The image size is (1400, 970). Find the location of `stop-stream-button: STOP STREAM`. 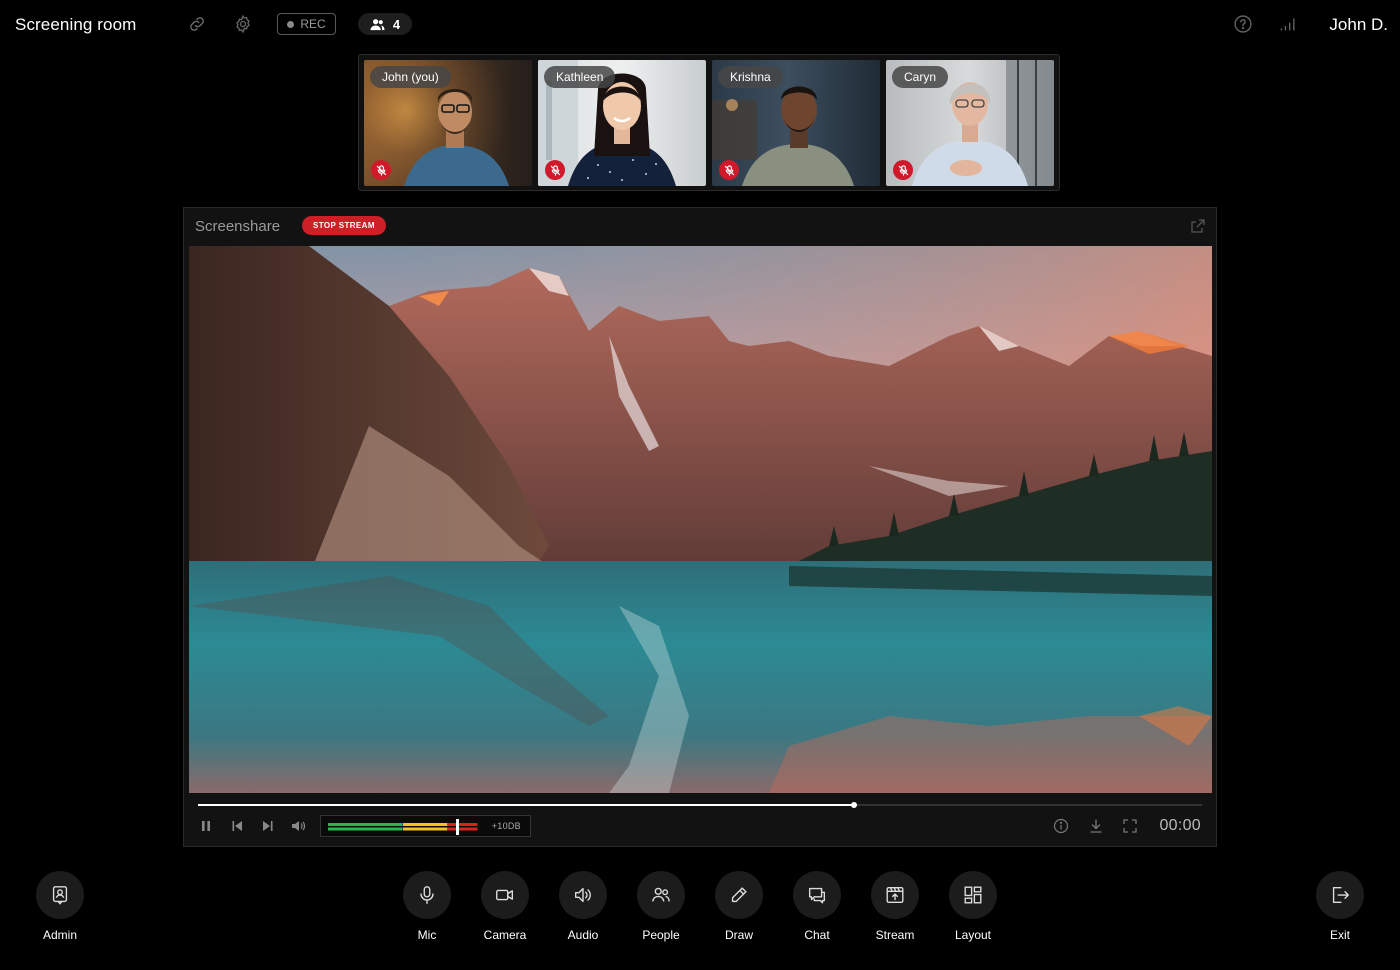

stop-stream-button: STOP STREAM is located at coordinates (344, 225).